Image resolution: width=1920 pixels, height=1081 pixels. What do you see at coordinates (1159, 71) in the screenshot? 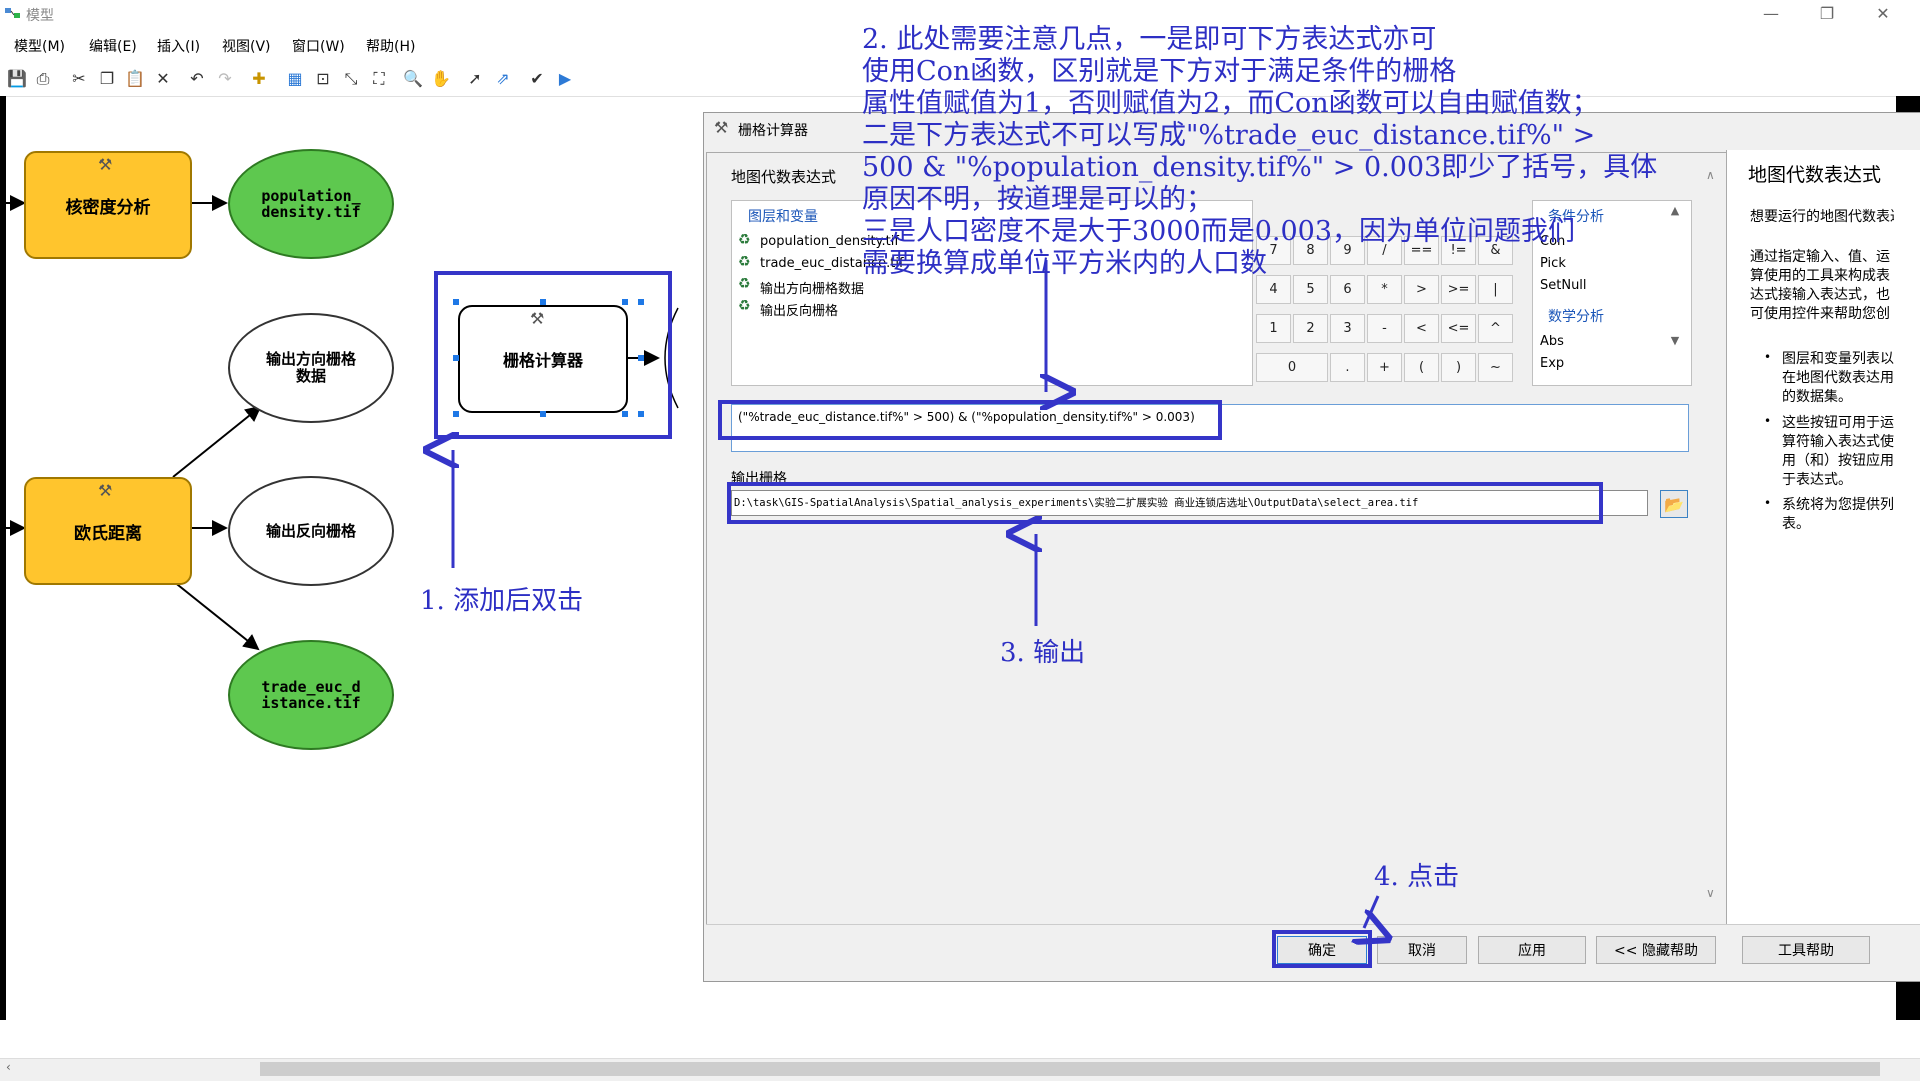
I see `note-line: 使用Con函数，区别就是下方对于满足条件的栅格` at bounding box center [1159, 71].